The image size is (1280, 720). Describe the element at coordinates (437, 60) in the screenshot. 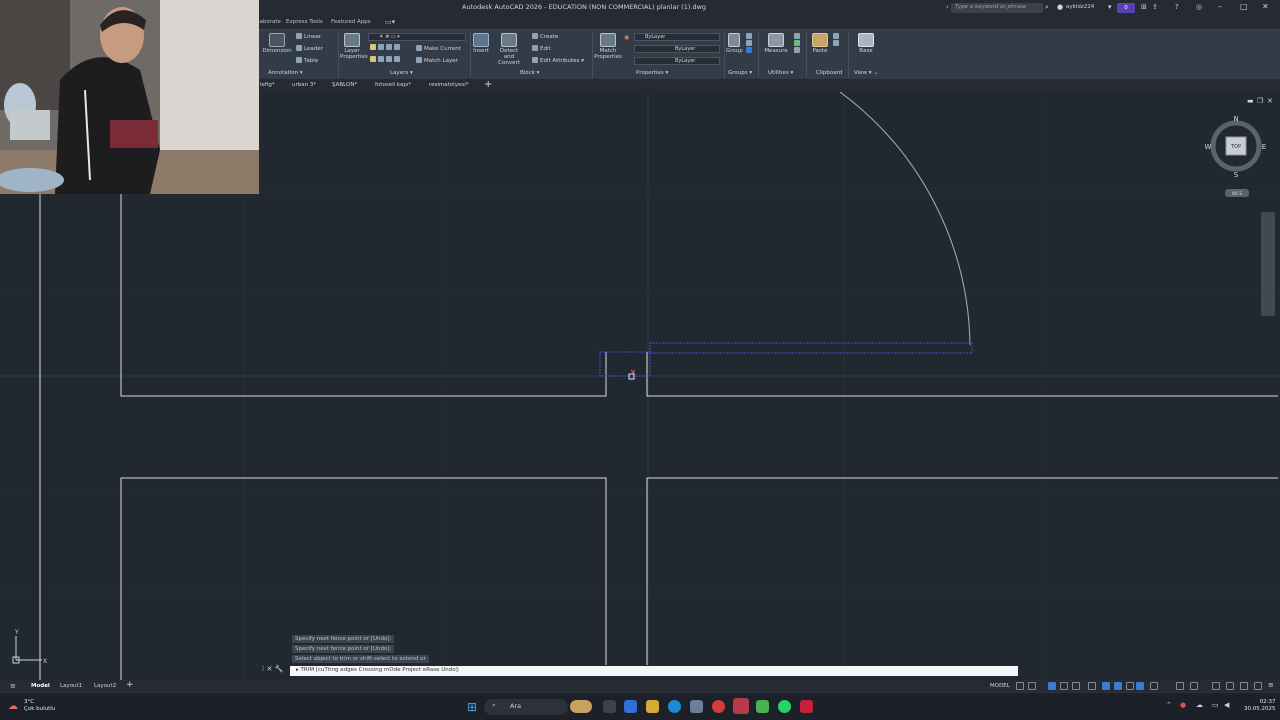

I see `match-layer-button: Match Layer` at that location.